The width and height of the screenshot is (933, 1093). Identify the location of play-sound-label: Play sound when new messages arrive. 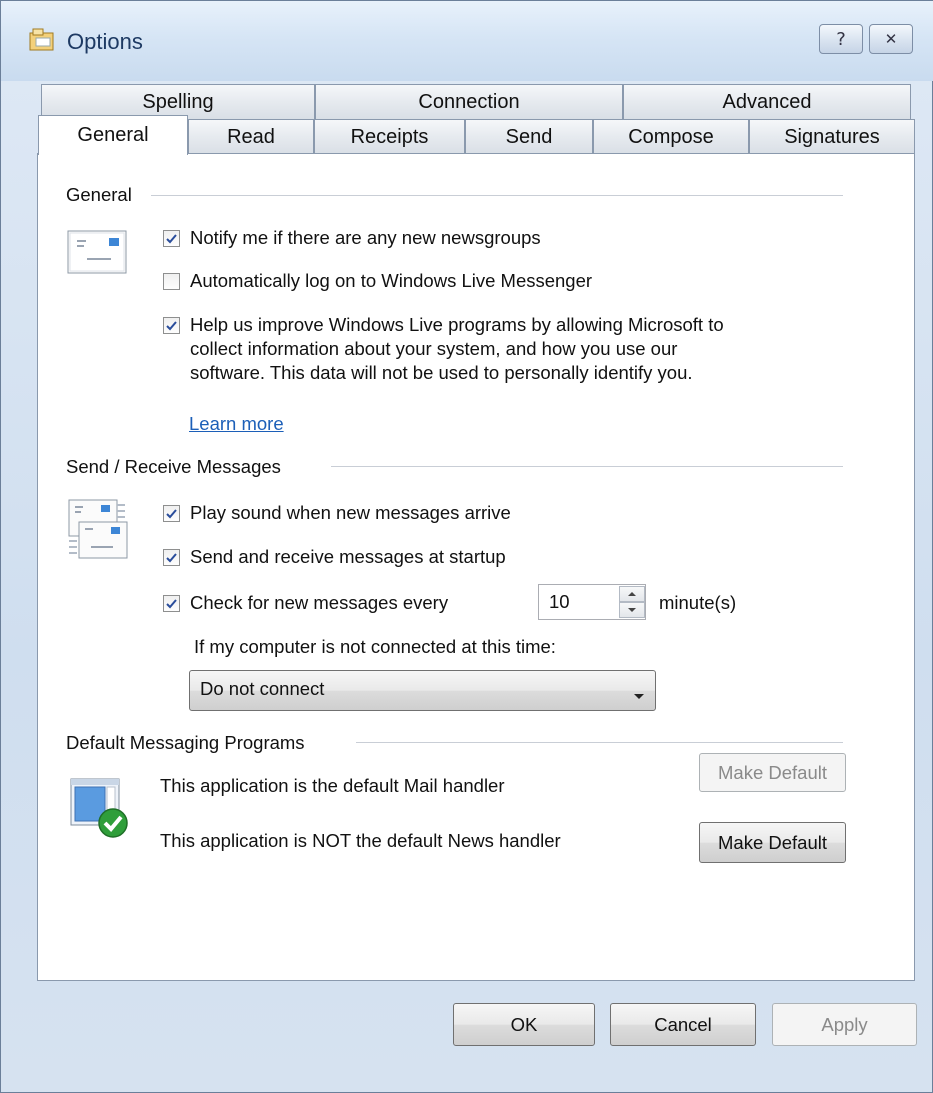
(350, 513).